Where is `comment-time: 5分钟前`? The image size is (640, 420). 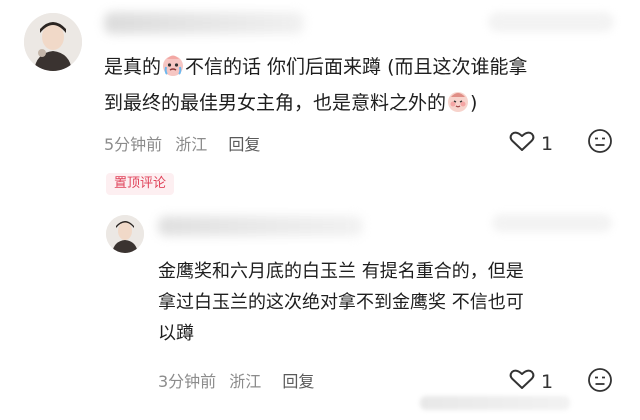
comment-time: 5分钟前 is located at coordinates (133, 144).